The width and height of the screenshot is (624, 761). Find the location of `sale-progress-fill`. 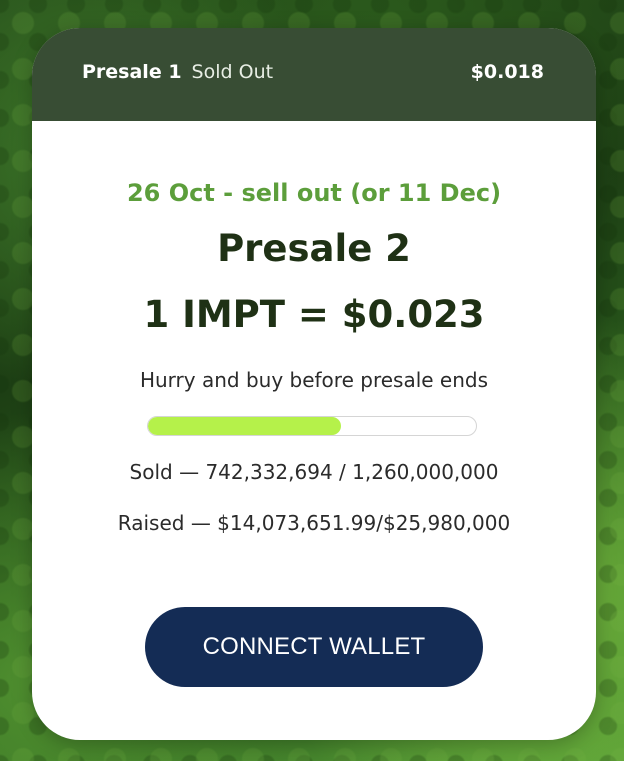

sale-progress-fill is located at coordinates (245, 426).